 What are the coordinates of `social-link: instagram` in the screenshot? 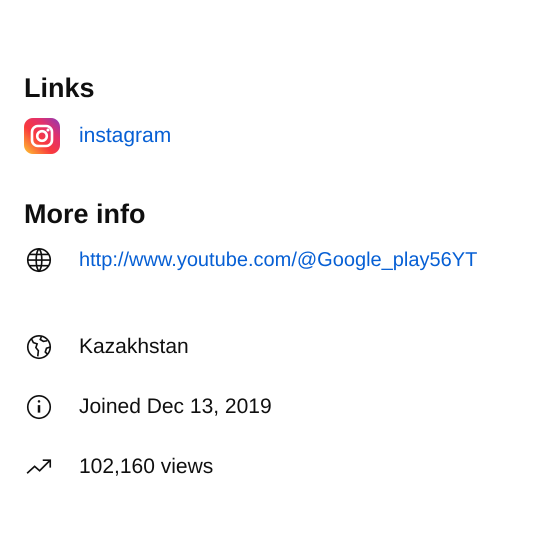 It's located at (125, 136).